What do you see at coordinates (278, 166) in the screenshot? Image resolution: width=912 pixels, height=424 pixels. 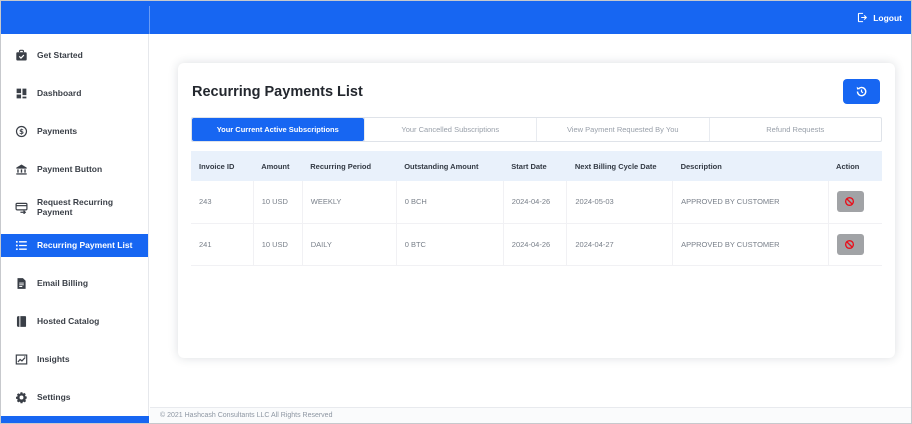 I see `column-header-amount: Amount` at bounding box center [278, 166].